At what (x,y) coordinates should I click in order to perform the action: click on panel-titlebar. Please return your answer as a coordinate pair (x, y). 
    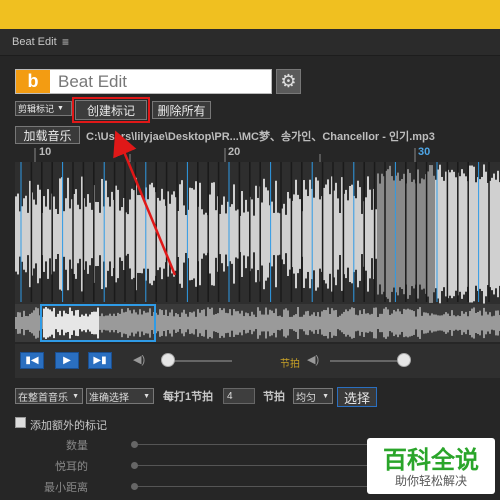
    Looking at the image, I should click on (250, 42).